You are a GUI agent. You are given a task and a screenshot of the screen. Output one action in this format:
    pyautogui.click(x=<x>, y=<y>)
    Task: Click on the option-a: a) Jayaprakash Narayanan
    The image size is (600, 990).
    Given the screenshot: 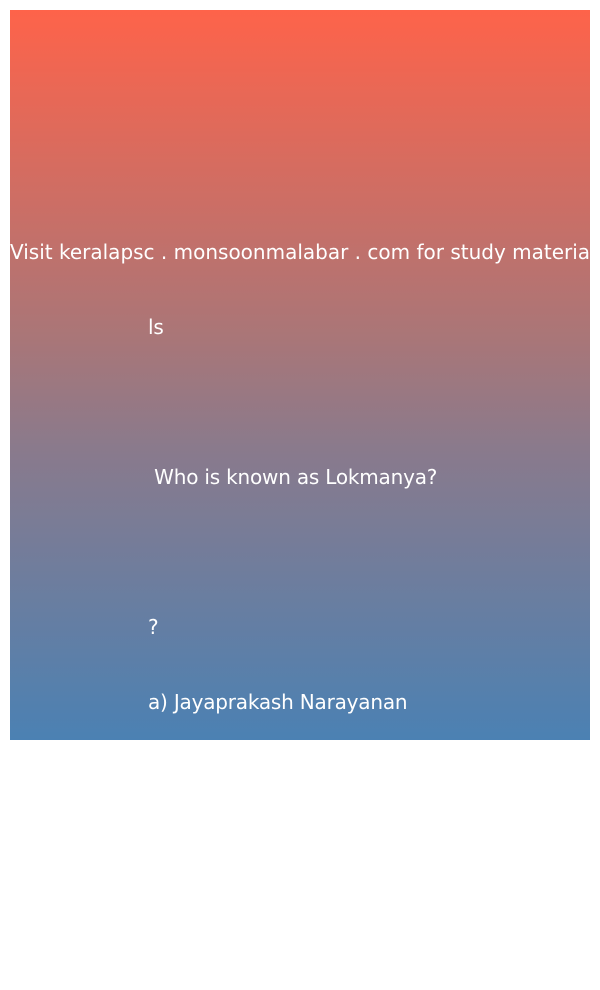 What is the action you would take?
    pyautogui.click(x=278, y=702)
    